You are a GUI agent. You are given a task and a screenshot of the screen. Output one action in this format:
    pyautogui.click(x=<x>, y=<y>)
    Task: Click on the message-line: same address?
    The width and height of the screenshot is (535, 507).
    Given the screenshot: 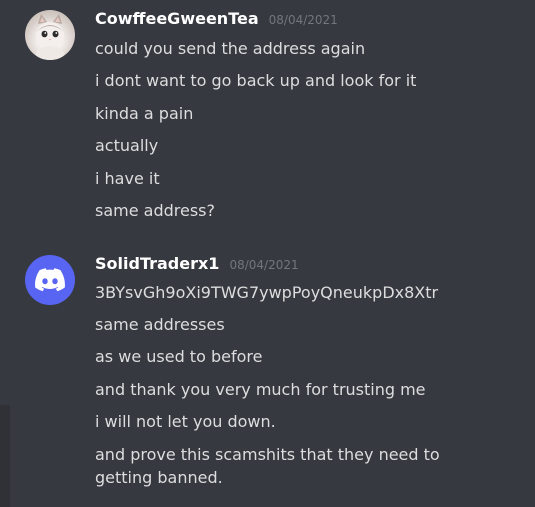 What is the action you would take?
    pyautogui.click(x=155, y=210)
    